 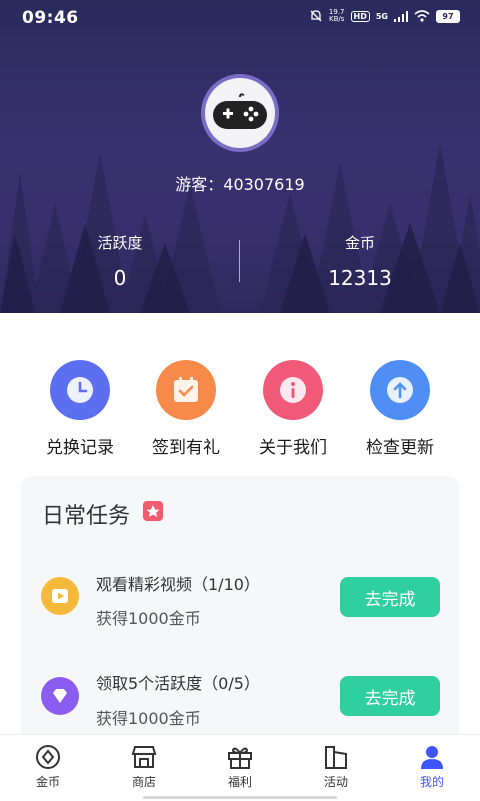 What do you see at coordinates (401, 16) in the screenshot?
I see `signal-icon` at bounding box center [401, 16].